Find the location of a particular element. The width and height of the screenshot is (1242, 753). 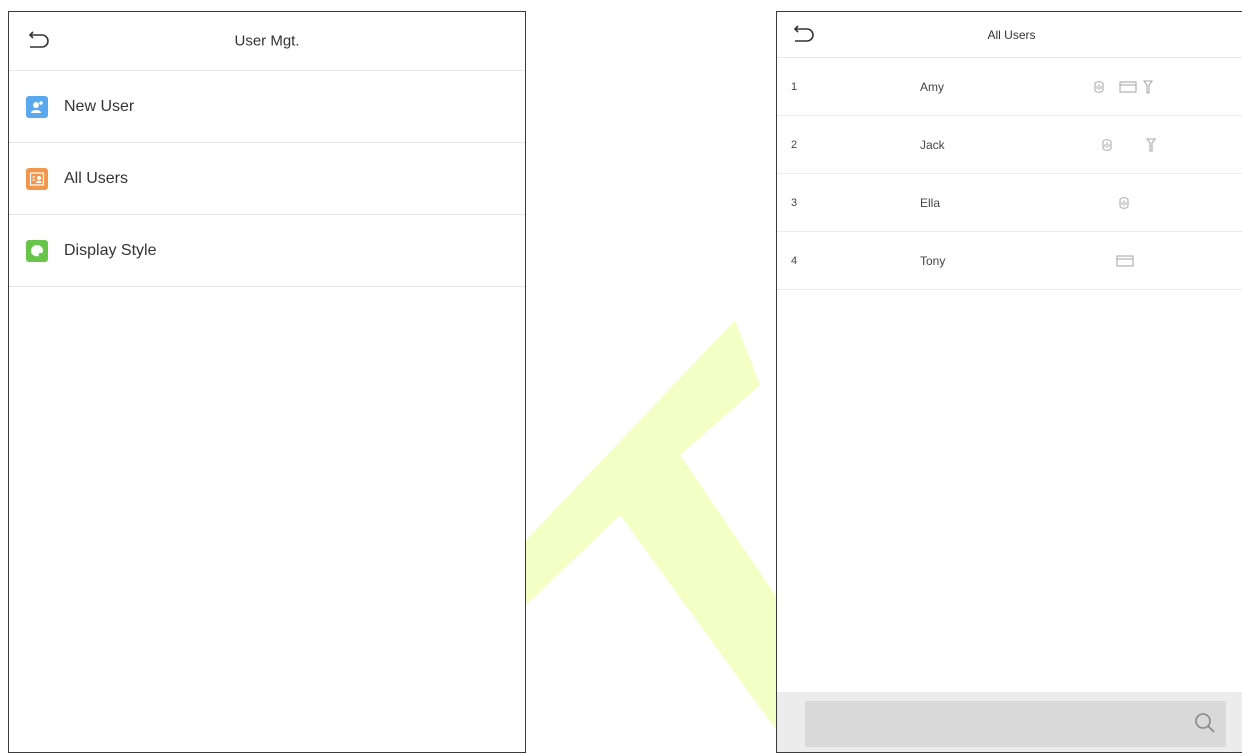

user-name: Tony is located at coordinates (933, 260).